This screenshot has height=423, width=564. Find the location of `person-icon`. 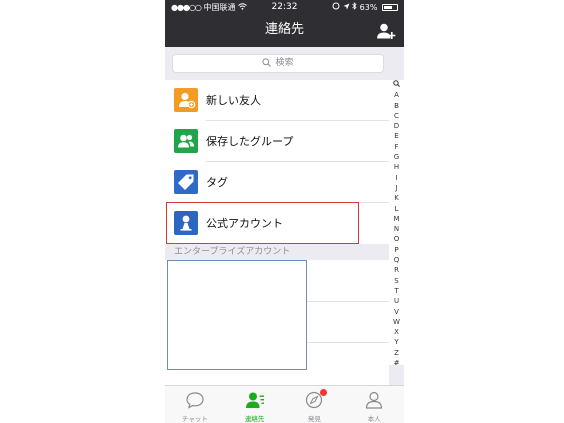

person-icon is located at coordinates (374, 400).